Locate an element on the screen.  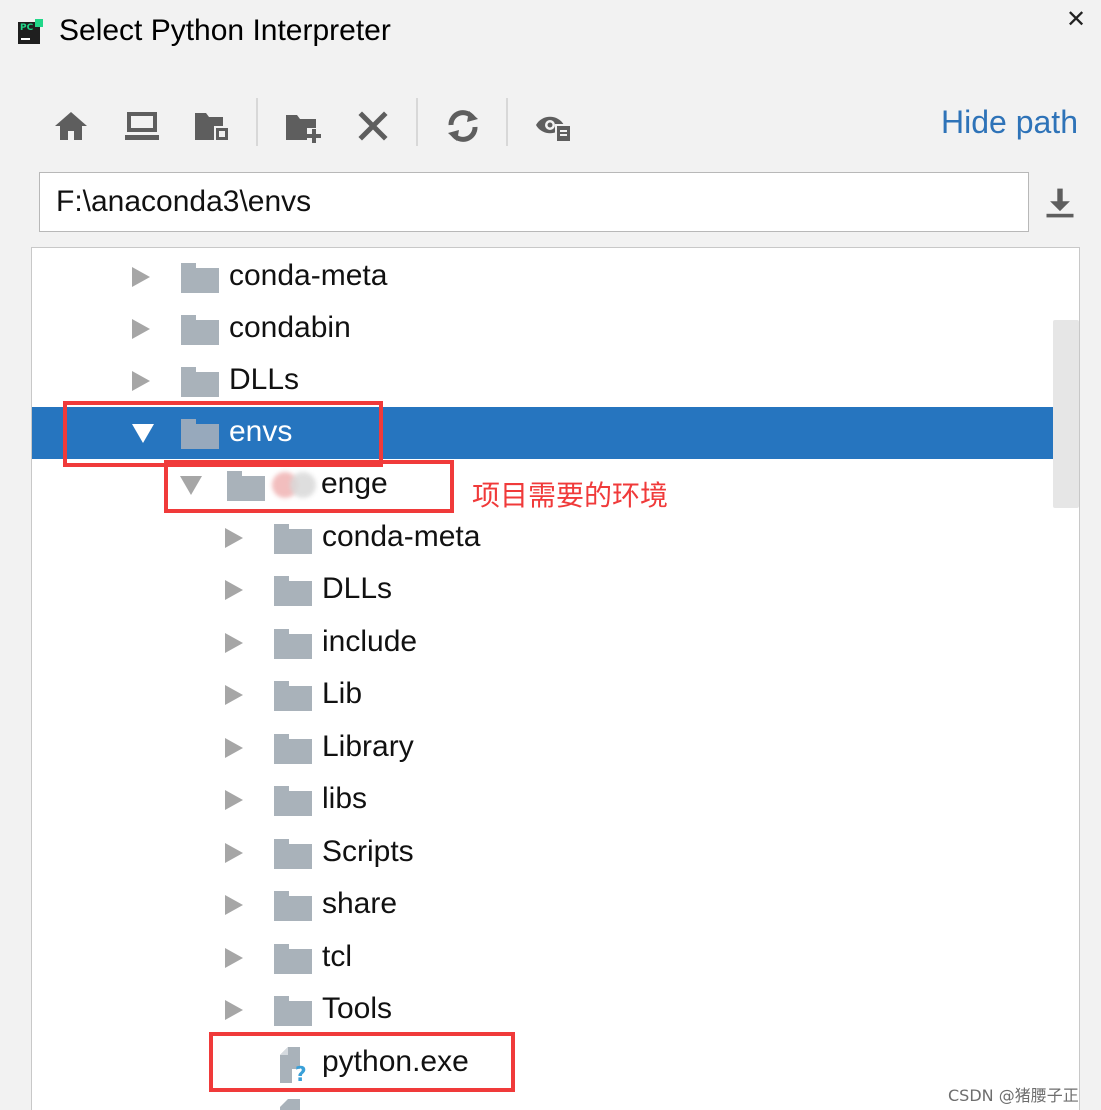
toolbar: Hide path is located at coordinates (550, 126).